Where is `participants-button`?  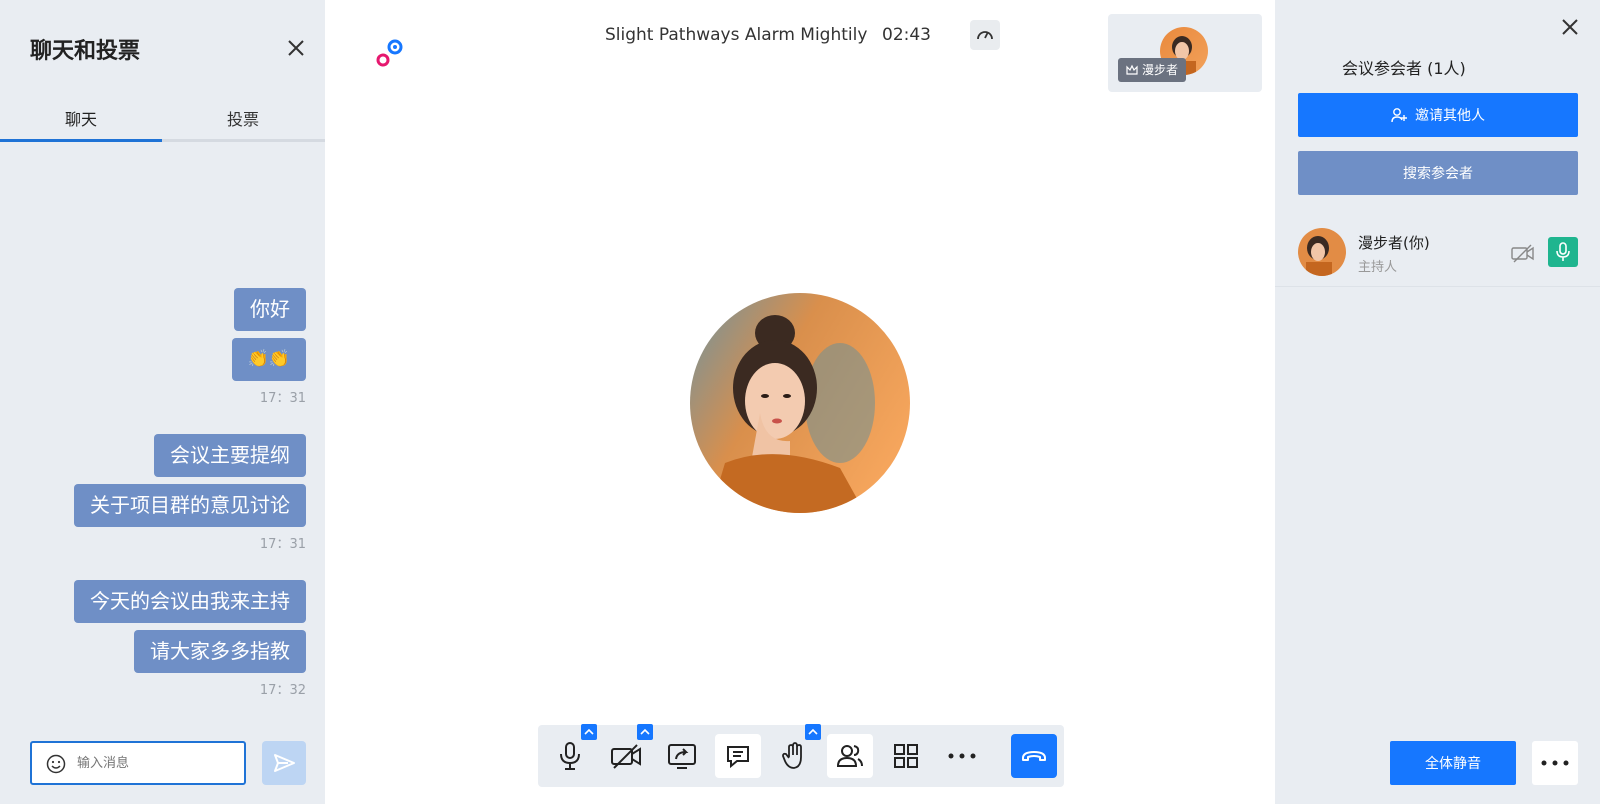
participants-button is located at coordinates (850, 756).